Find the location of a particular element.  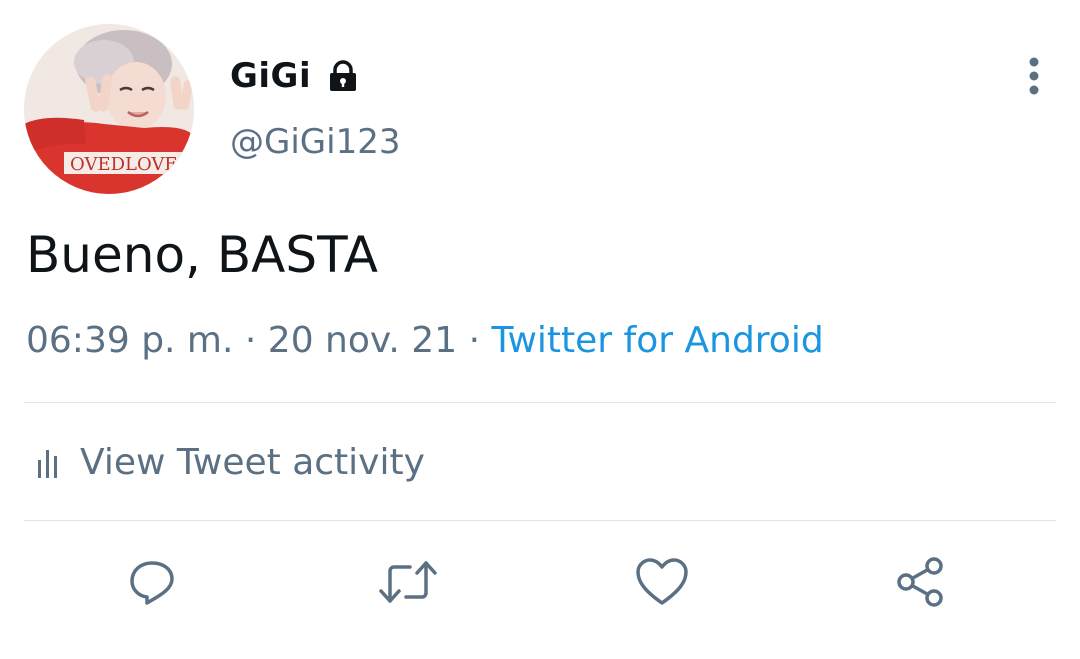

lock-icon is located at coordinates (343, 76).